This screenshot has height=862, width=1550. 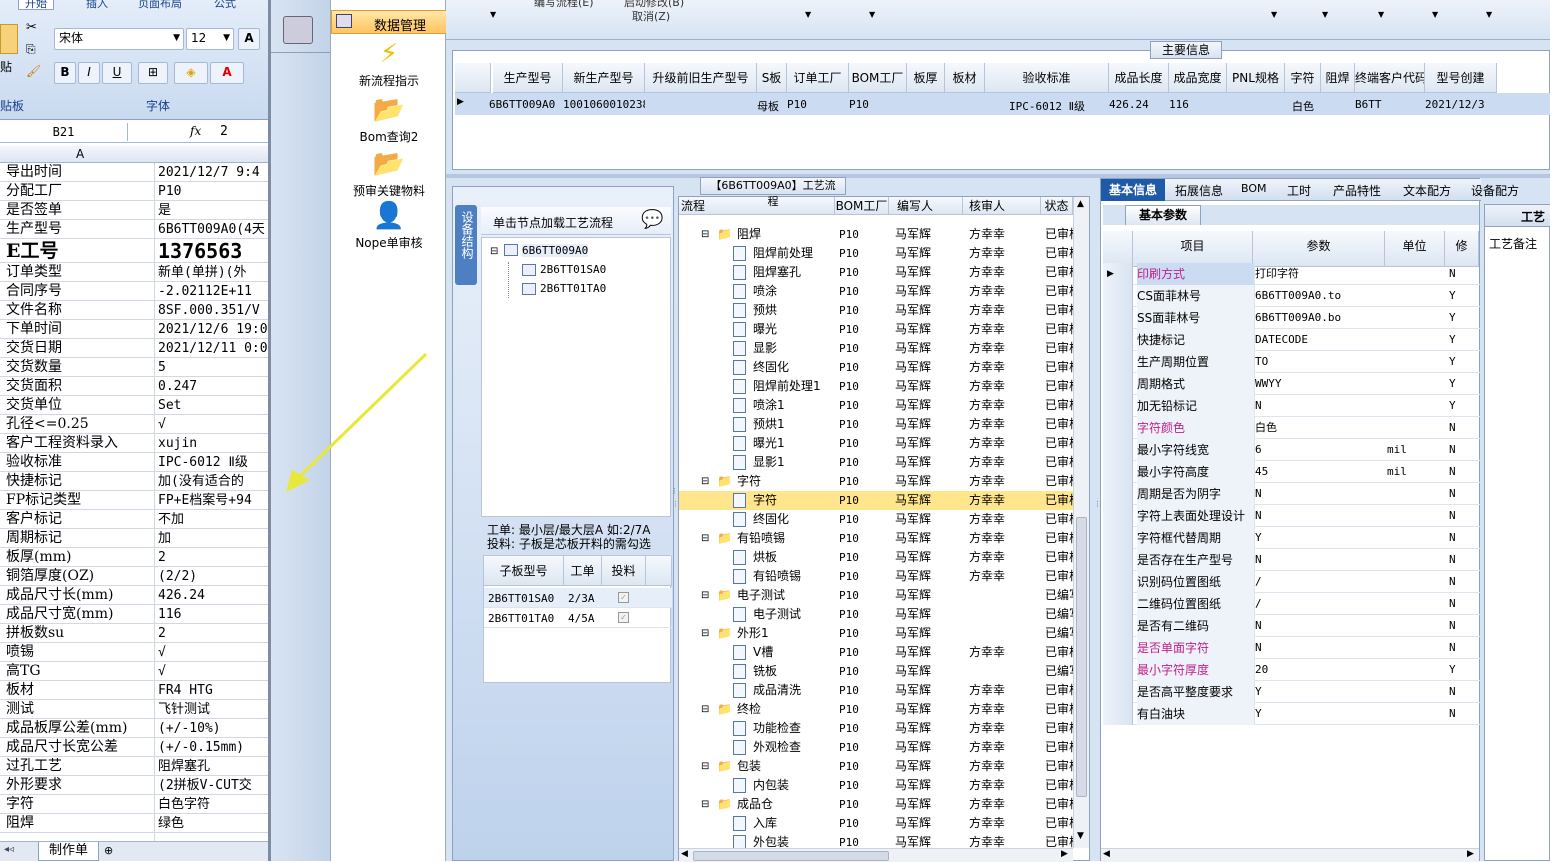 What do you see at coordinates (209, 172) in the screenshot?
I see `cell-b: 2021/12/7 9:4` at bounding box center [209, 172].